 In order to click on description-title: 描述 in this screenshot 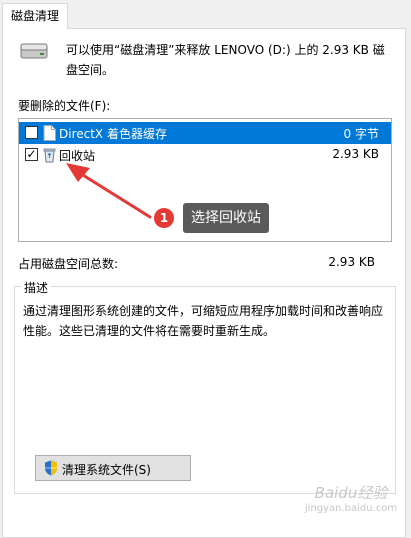, I will do `click(36, 287)`.